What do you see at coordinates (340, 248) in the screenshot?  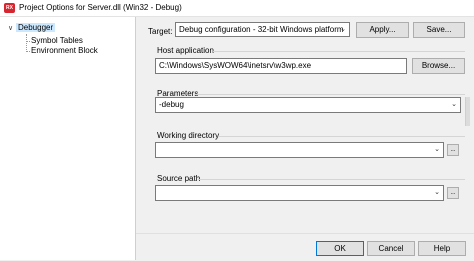 I see `ok-button: OK` at bounding box center [340, 248].